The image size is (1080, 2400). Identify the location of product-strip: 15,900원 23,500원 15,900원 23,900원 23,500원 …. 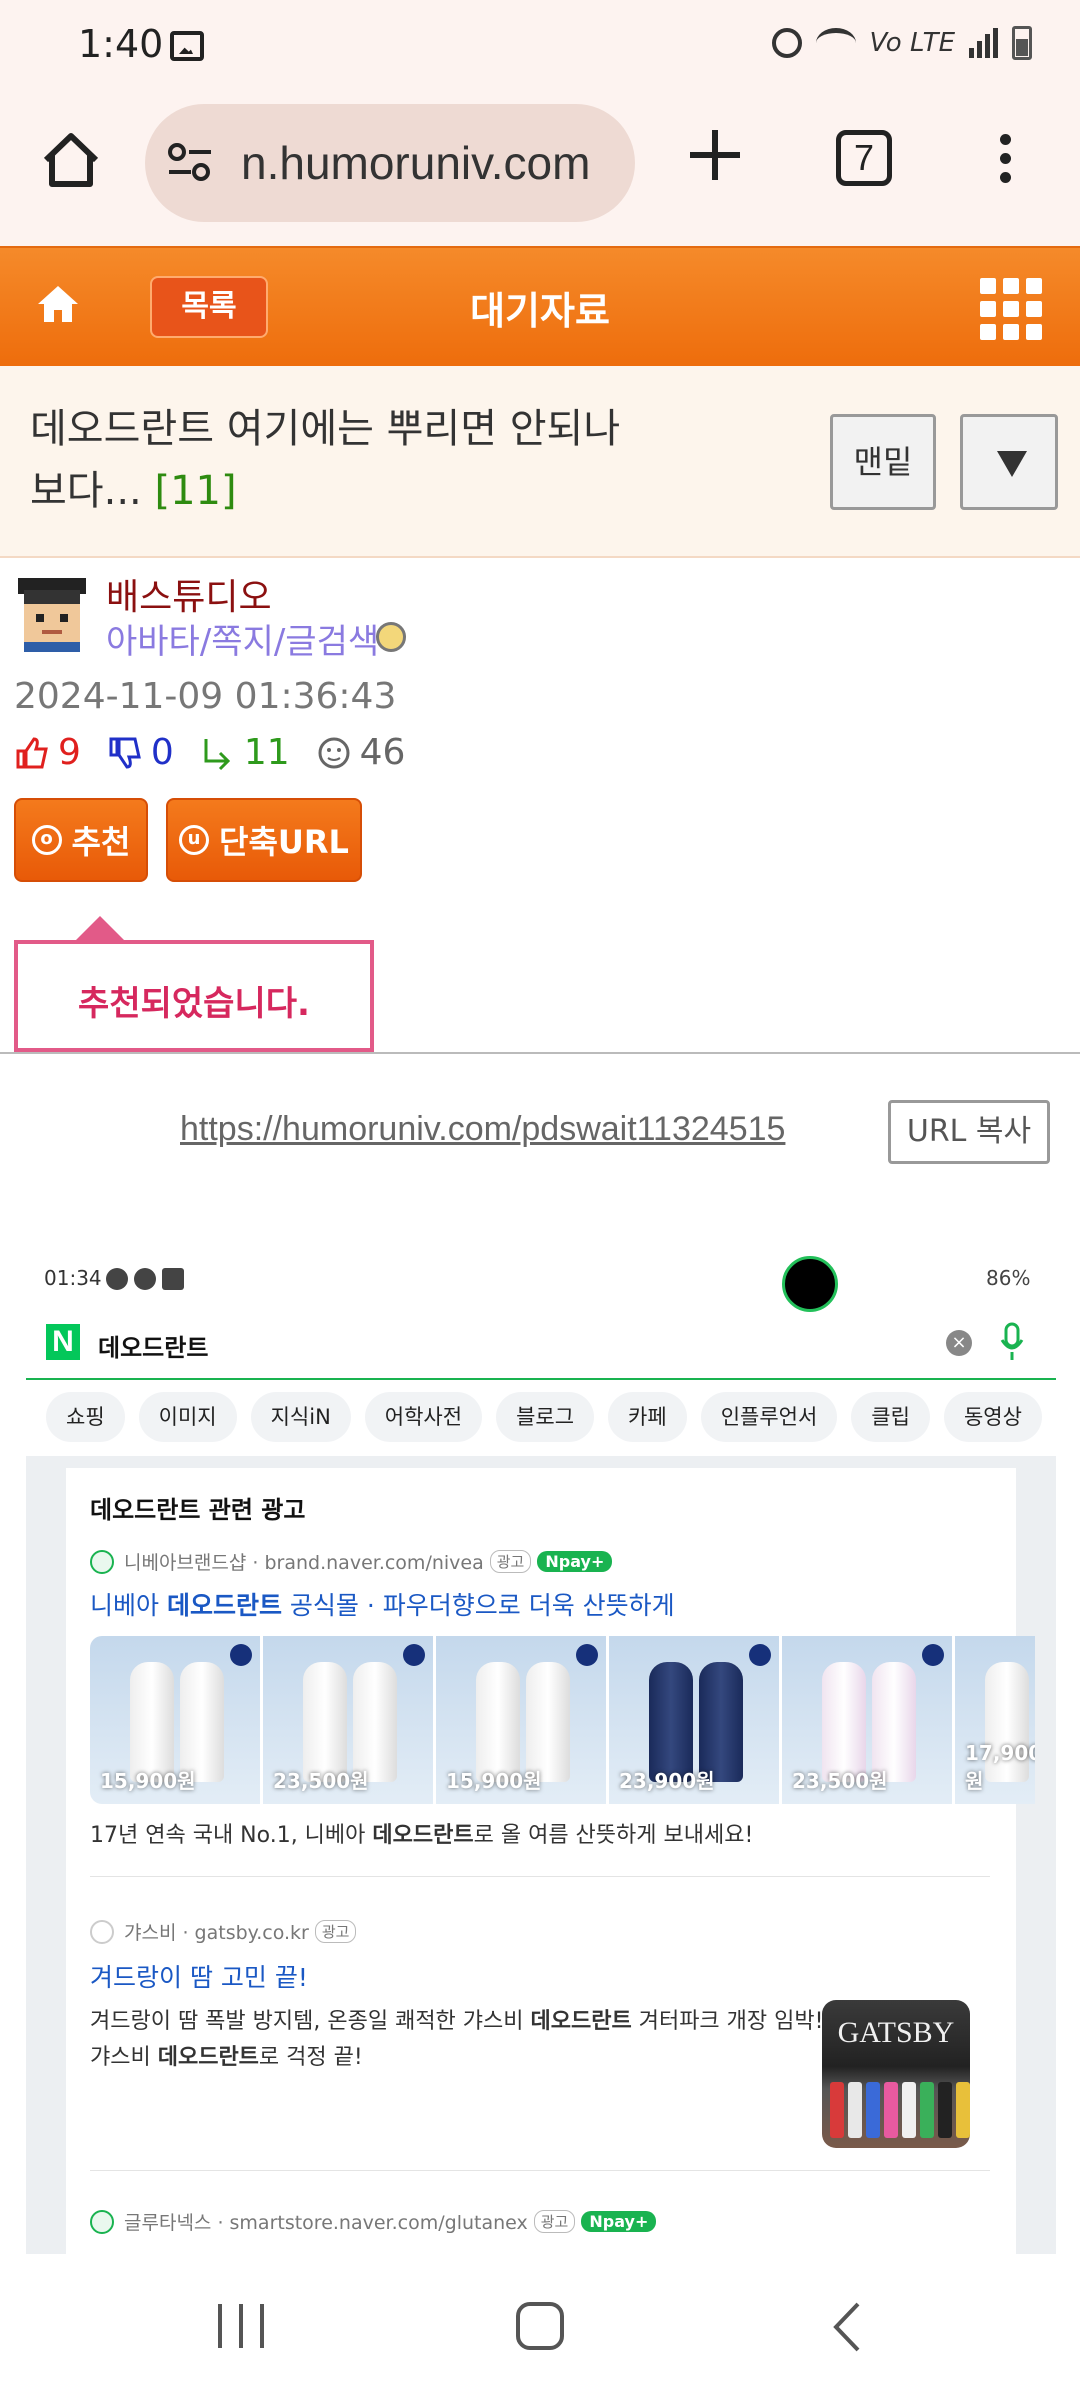
(562, 1720).